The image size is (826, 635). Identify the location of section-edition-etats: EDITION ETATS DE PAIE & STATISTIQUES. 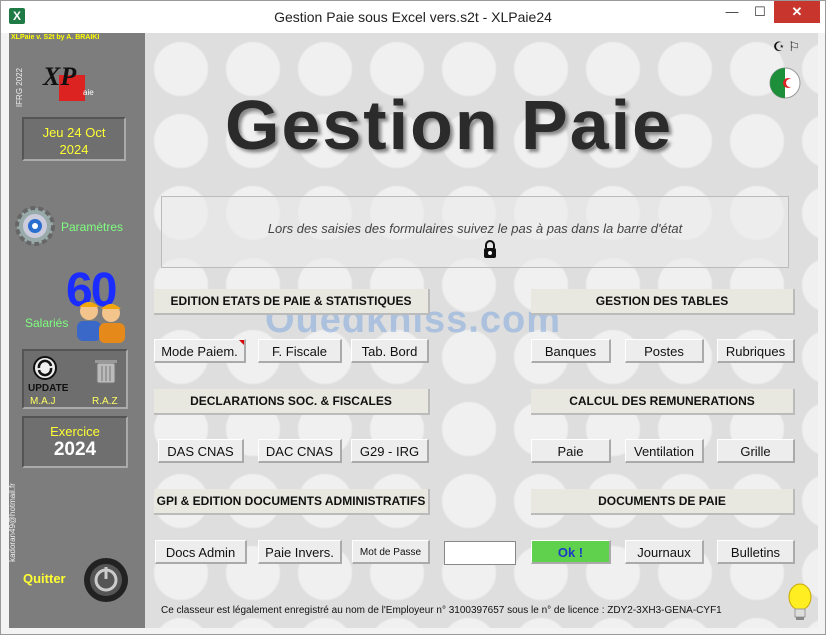
(292, 302).